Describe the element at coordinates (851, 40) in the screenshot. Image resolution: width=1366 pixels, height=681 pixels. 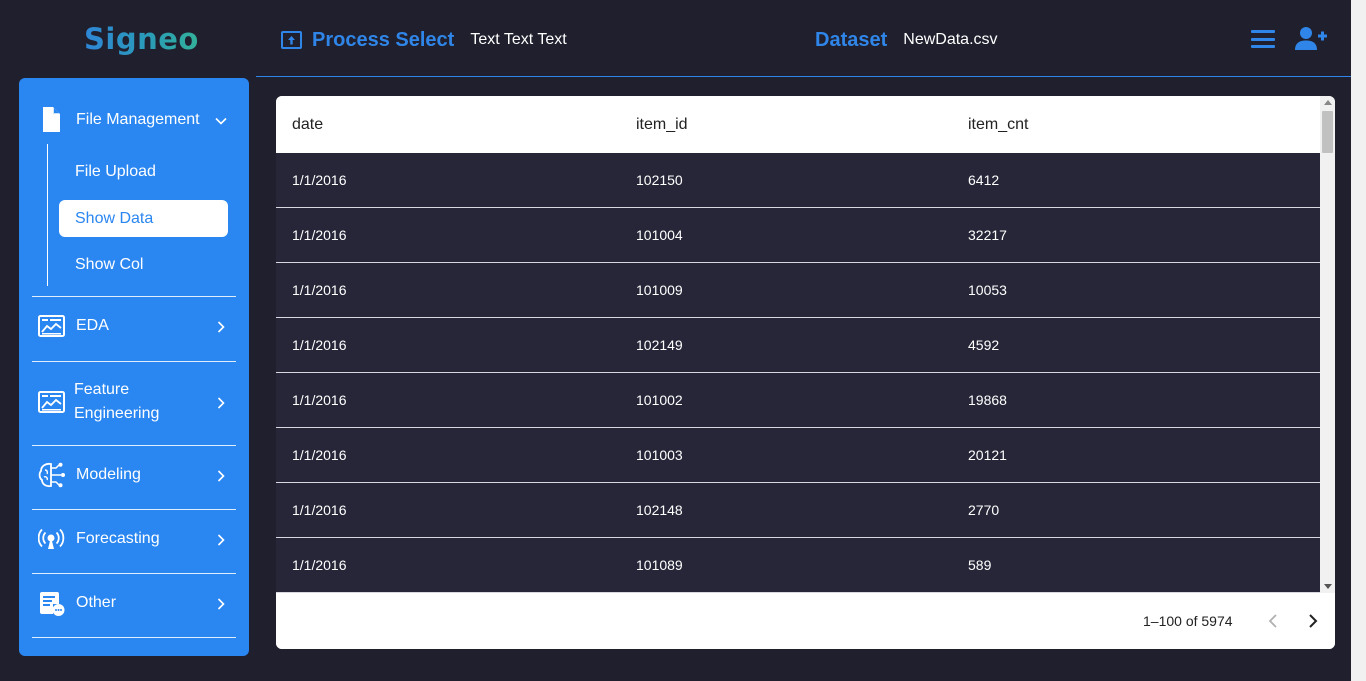
I see `dataset-title: Dataset` at that location.